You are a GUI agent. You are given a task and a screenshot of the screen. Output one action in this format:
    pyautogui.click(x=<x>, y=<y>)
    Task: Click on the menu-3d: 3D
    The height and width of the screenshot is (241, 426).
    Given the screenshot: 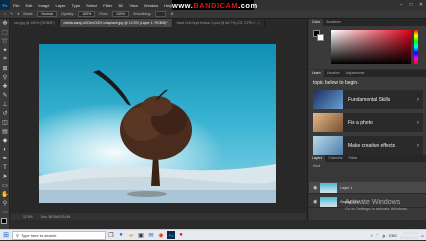 What is the action you would take?
    pyautogui.click(x=120, y=5)
    